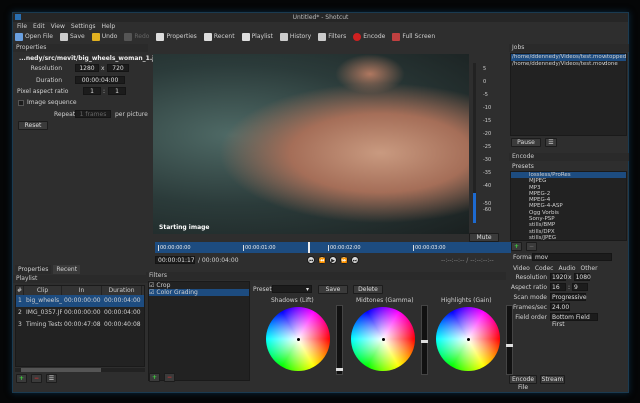  What do you see at coordinates (332, 37) in the screenshot?
I see `filters-button: Filters` at bounding box center [332, 37].